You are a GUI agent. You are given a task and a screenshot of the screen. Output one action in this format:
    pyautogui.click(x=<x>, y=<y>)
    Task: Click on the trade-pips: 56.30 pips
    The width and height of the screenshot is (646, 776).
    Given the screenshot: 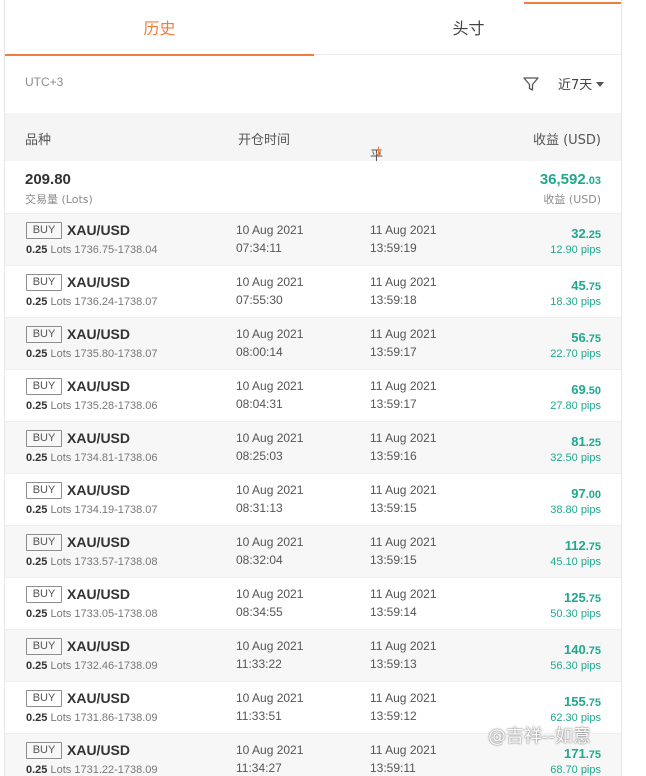 What is the action you would take?
    pyautogui.click(x=575, y=666)
    